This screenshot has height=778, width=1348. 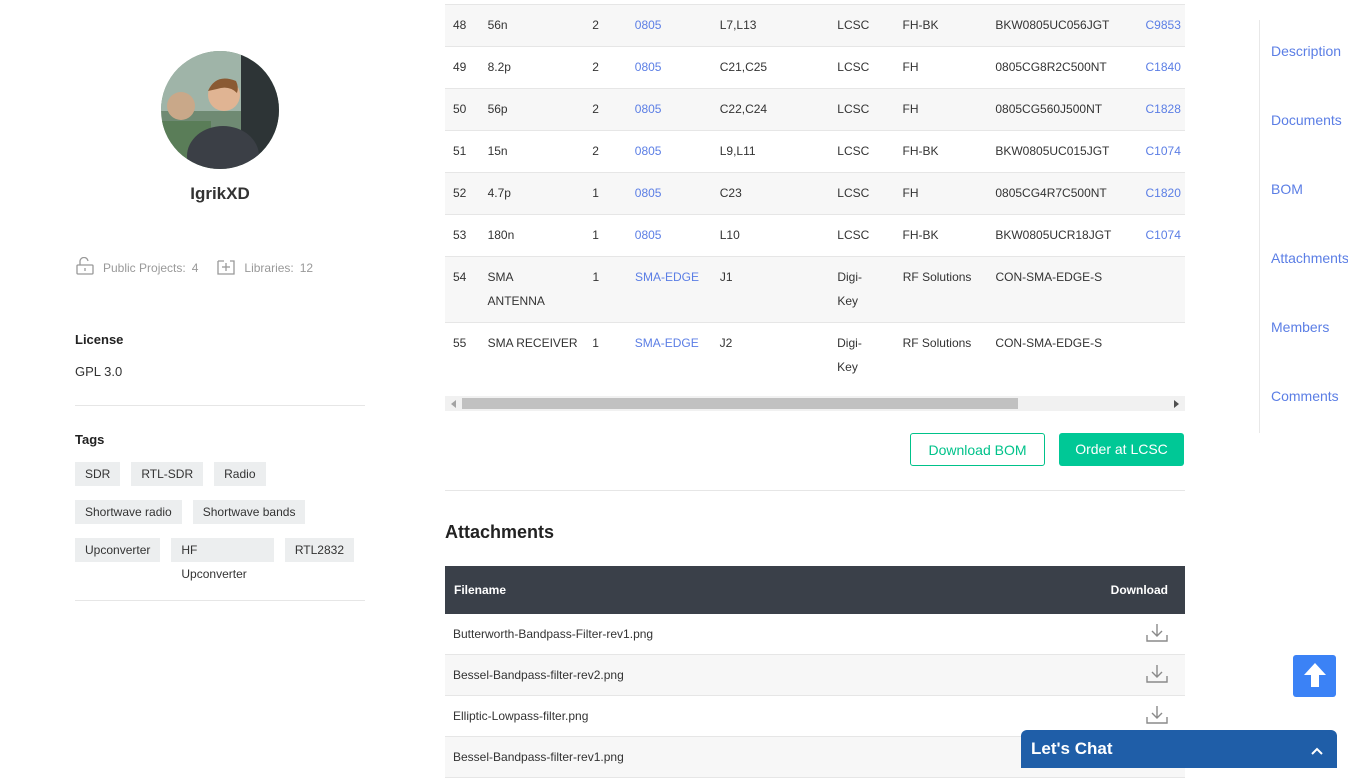 I want to click on tag: Radio, so click(x=240, y=474).